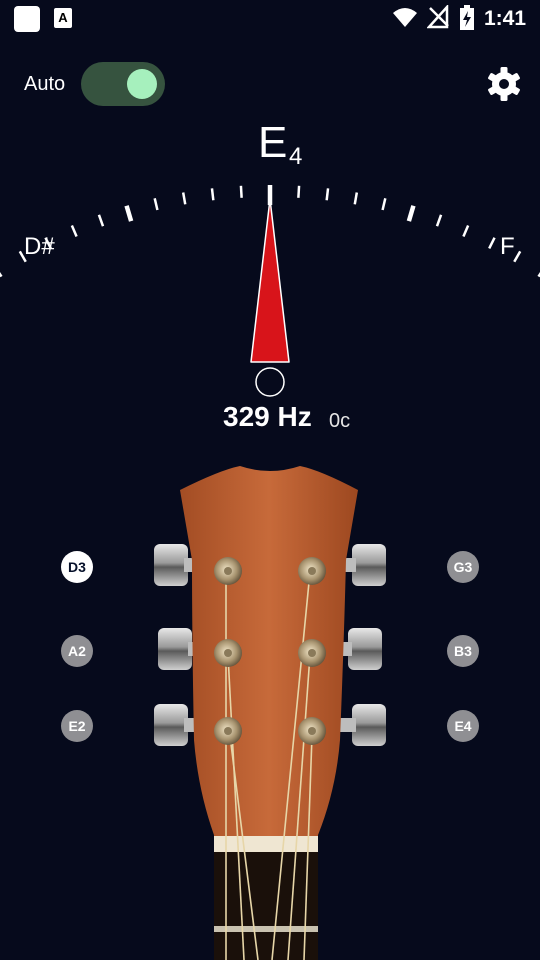  I want to click on app-square-icon, so click(27, 19).